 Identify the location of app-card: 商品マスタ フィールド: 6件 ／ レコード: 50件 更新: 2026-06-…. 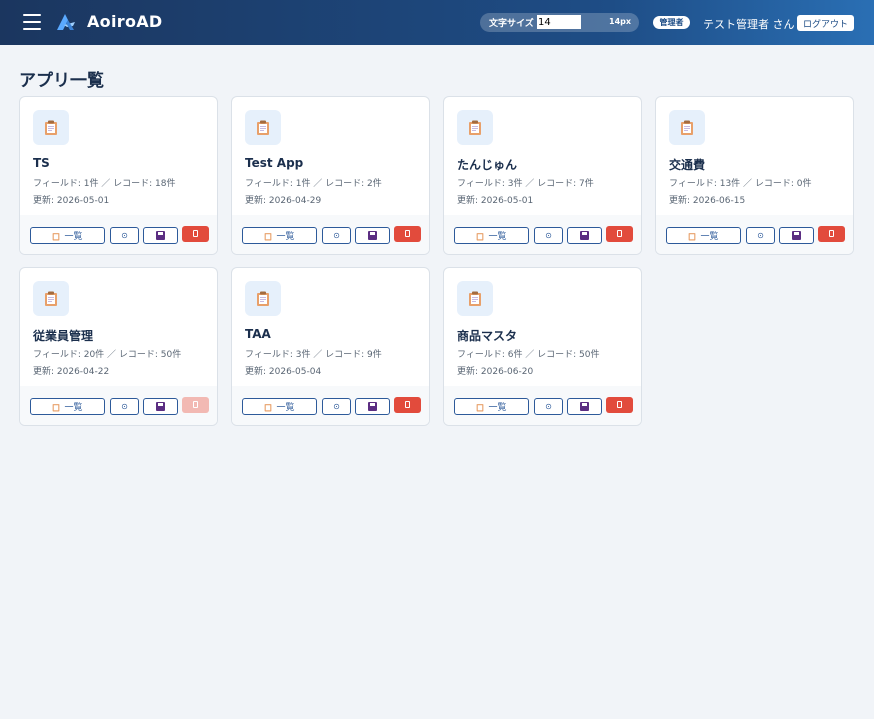
(542, 346).